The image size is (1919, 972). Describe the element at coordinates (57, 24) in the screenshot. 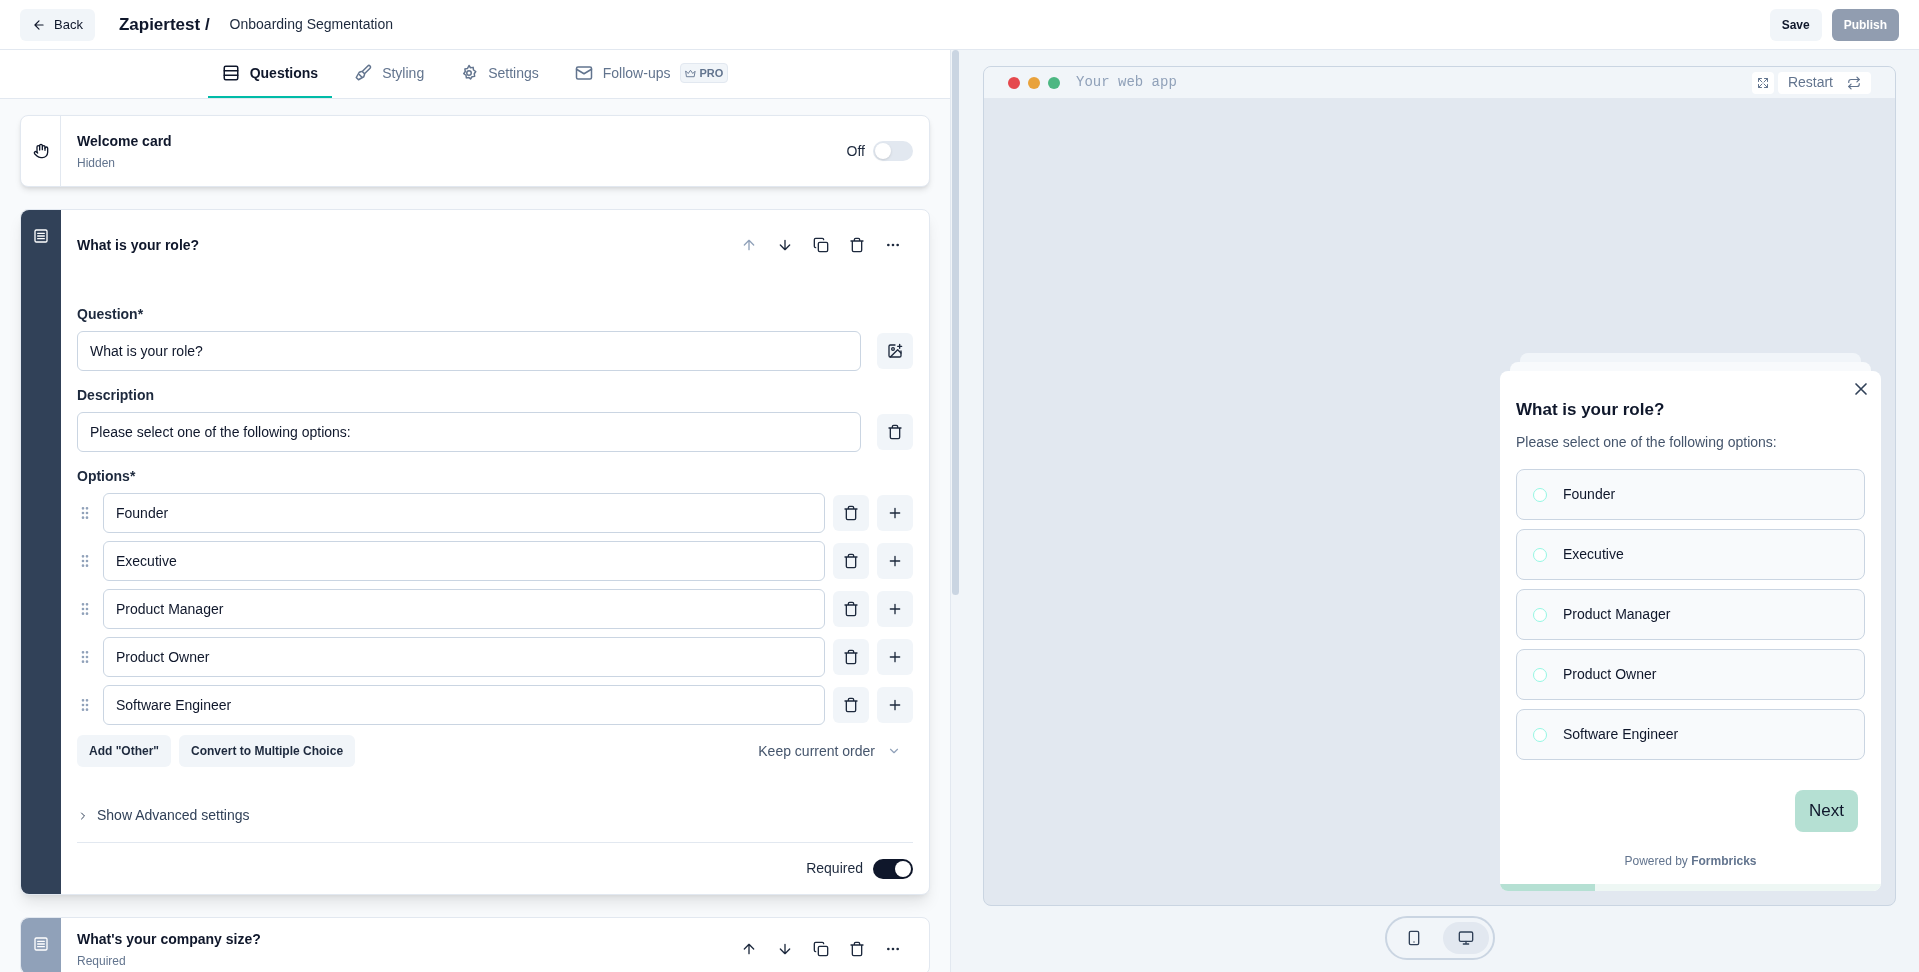

I see `back-button: Back` at that location.